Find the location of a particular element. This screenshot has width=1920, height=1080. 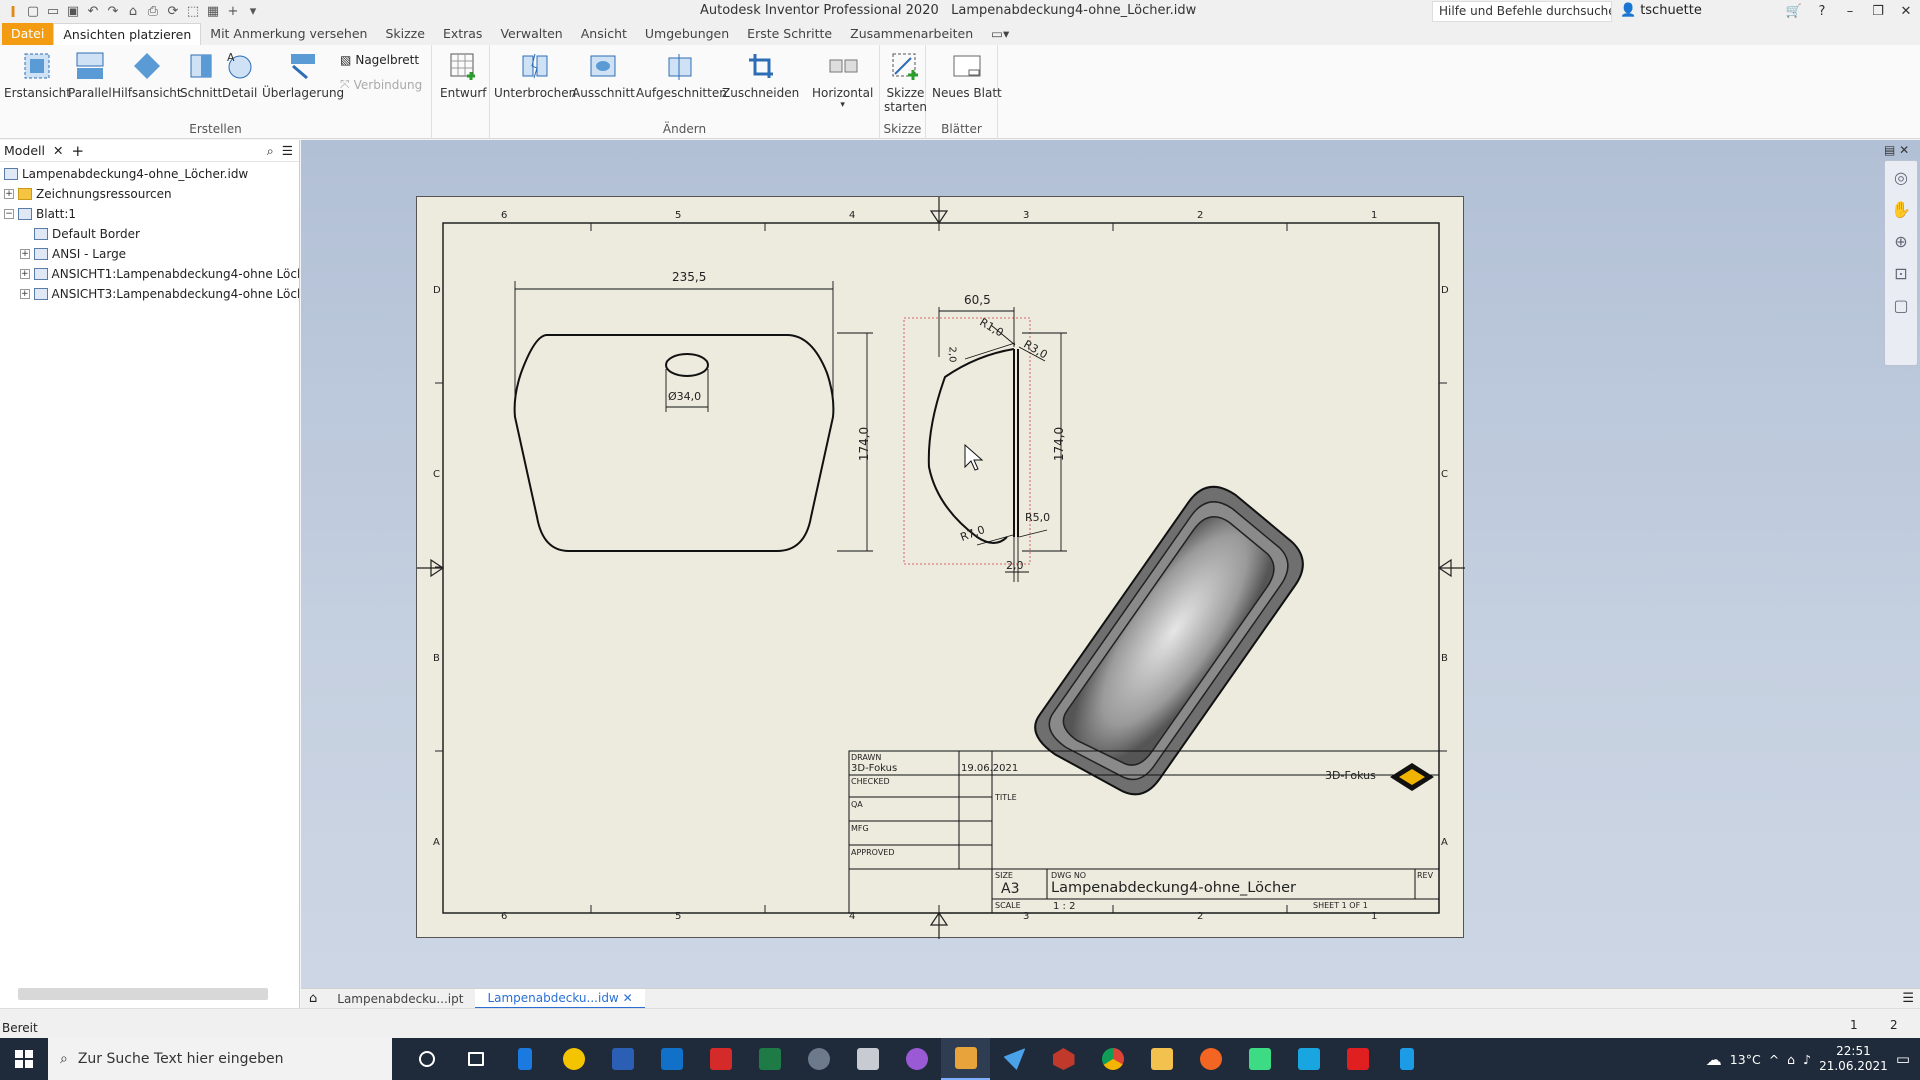

tray-network-icon: ⌂ is located at coordinates (1791, 1059).